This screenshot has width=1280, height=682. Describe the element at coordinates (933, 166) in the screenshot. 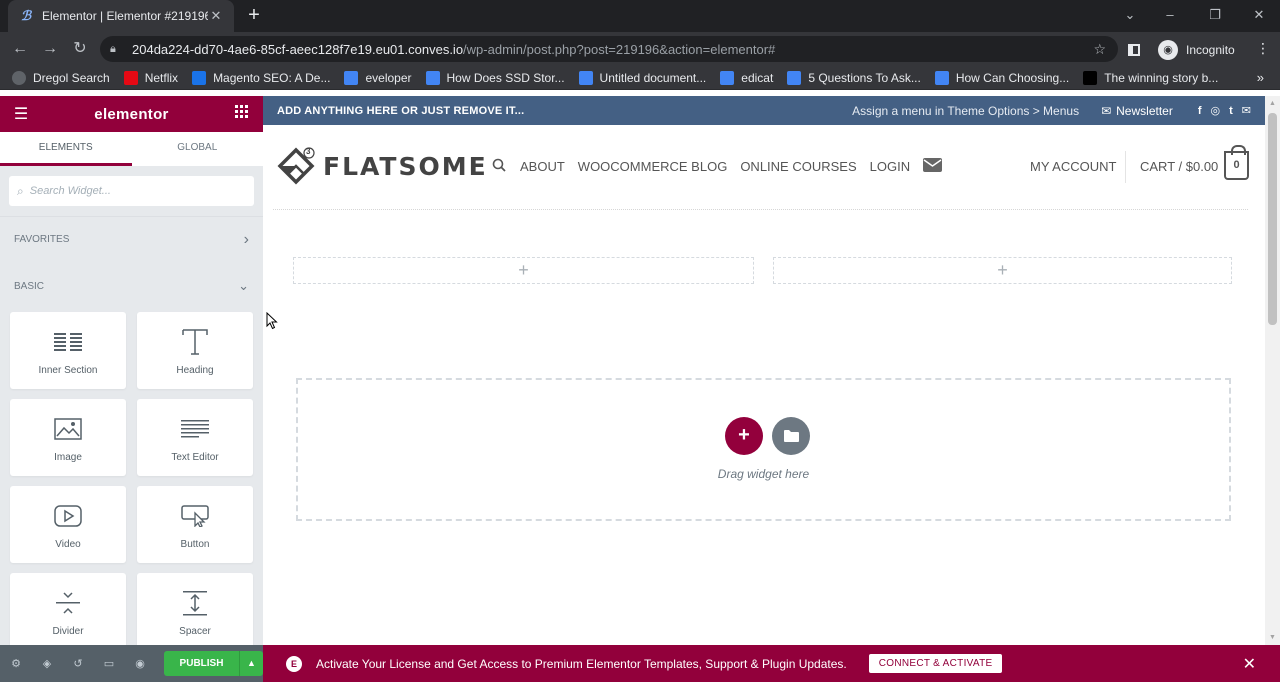

I see `mail-icon` at that location.